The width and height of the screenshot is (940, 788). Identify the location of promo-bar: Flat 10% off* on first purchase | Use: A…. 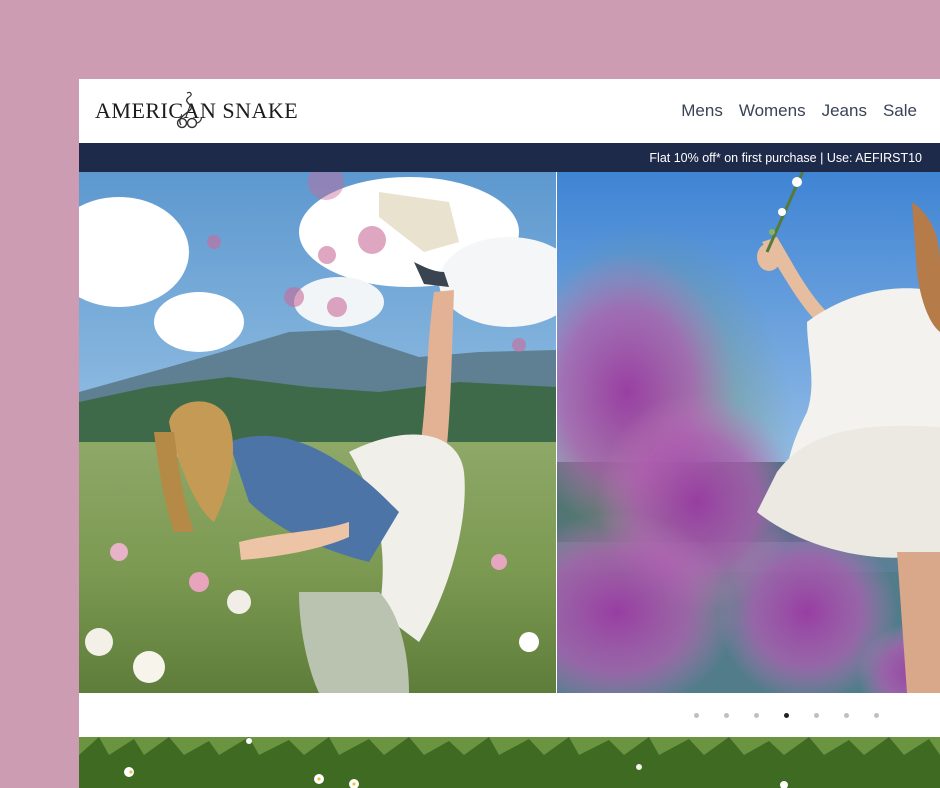
(509, 157).